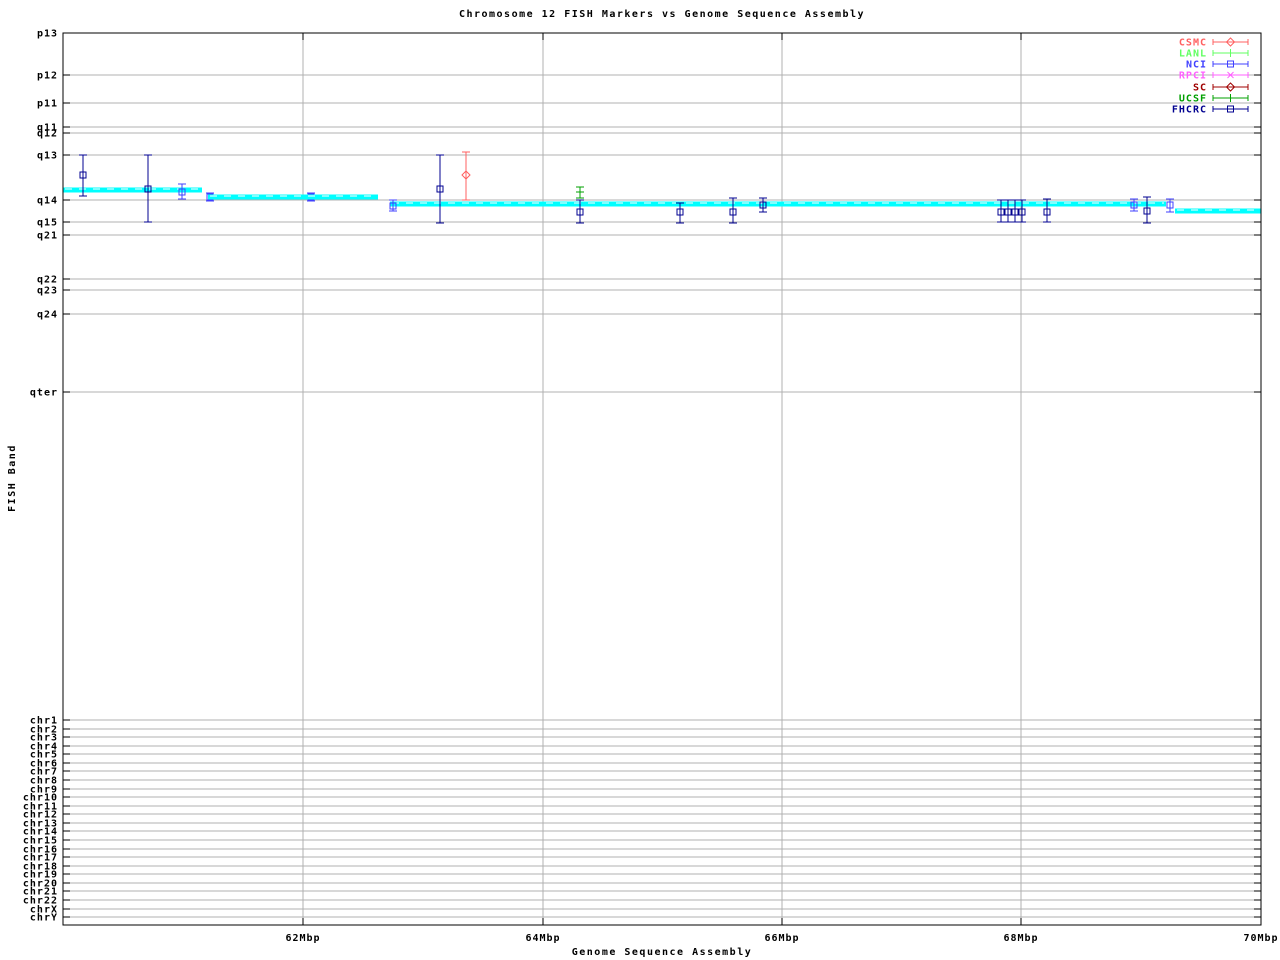 This screenshot has width=1280, height=960. I want to click on legend-entry-rpci: RPCI, so click(1214, 76).